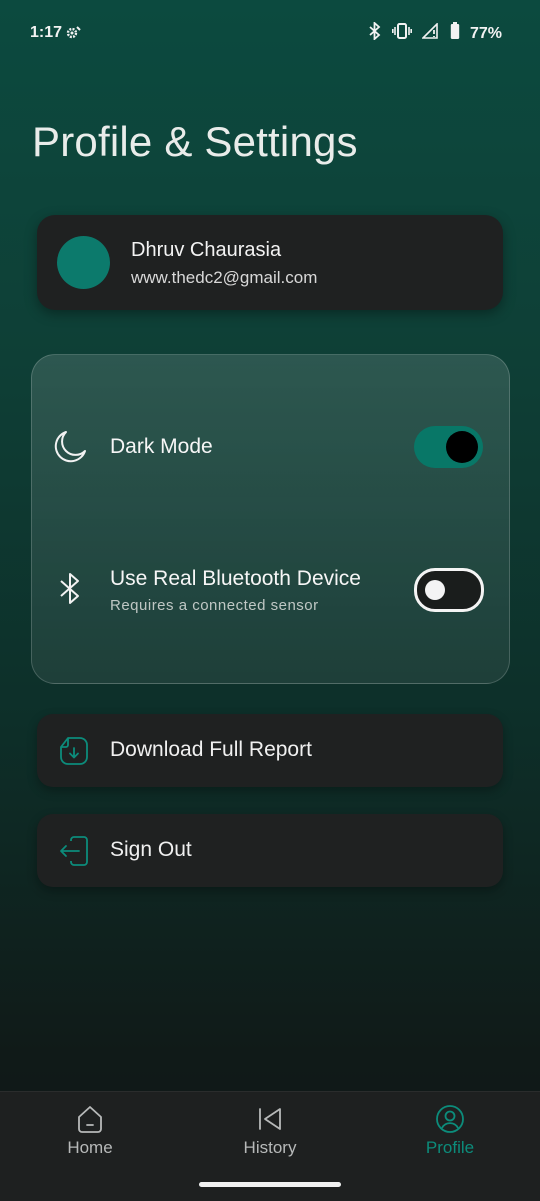 The image size is (540, 1201). Describe the element at coordinates (401, 33) in the screenshot. I see `vibrate-icon` at that location.